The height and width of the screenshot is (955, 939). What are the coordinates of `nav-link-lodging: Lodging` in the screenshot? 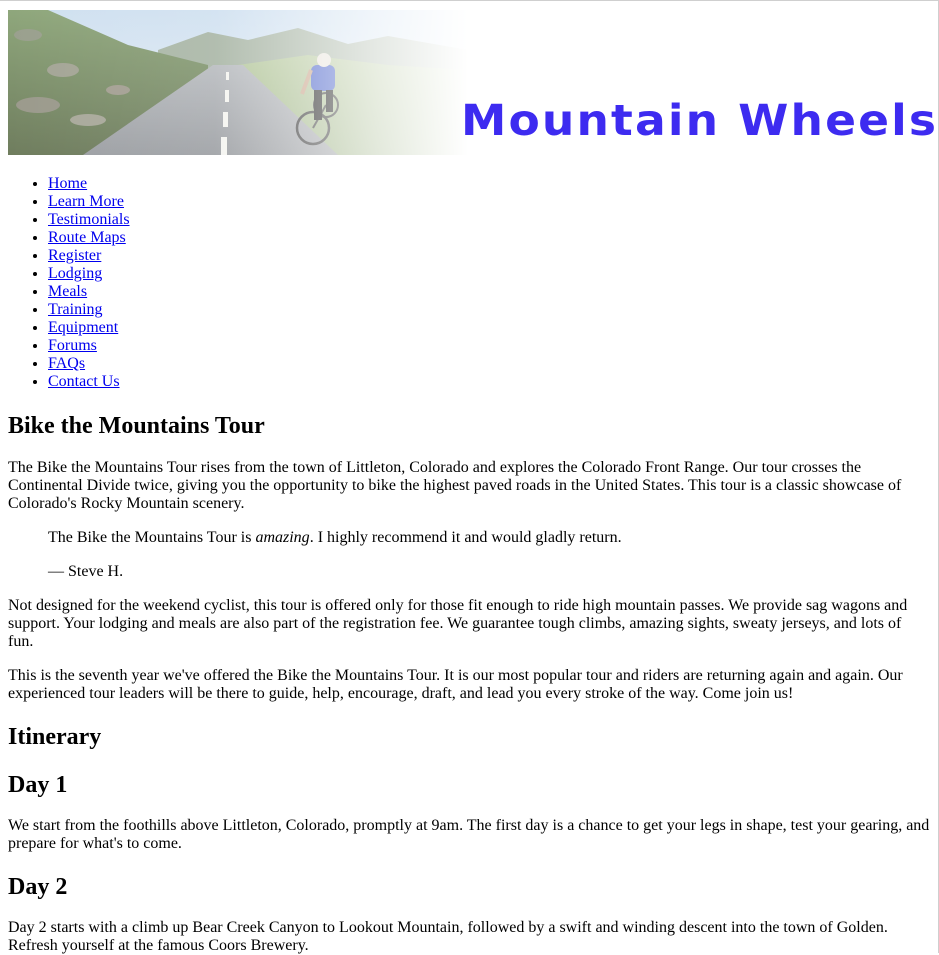 It's located at (75, 273).